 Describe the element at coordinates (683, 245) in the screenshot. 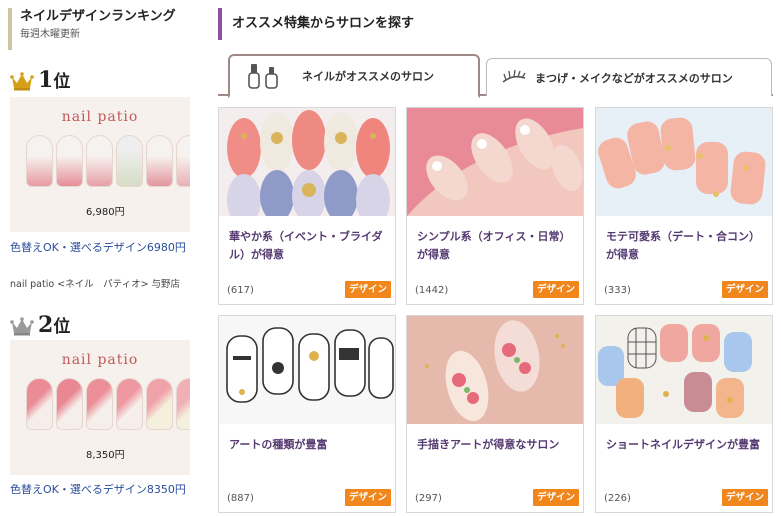

I see `card-title: モテ可愛系（デート・合コン）が得意` at that location.